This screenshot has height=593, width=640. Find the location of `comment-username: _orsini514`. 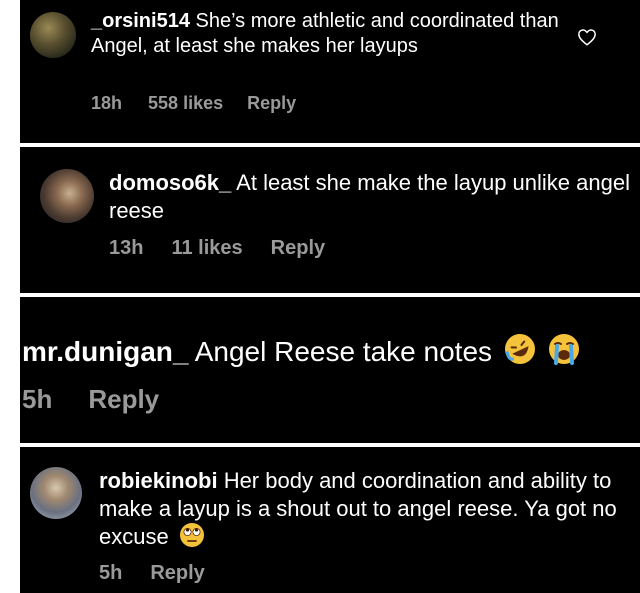

comment-username: _orsini514 is located at coordinates (140, 21).